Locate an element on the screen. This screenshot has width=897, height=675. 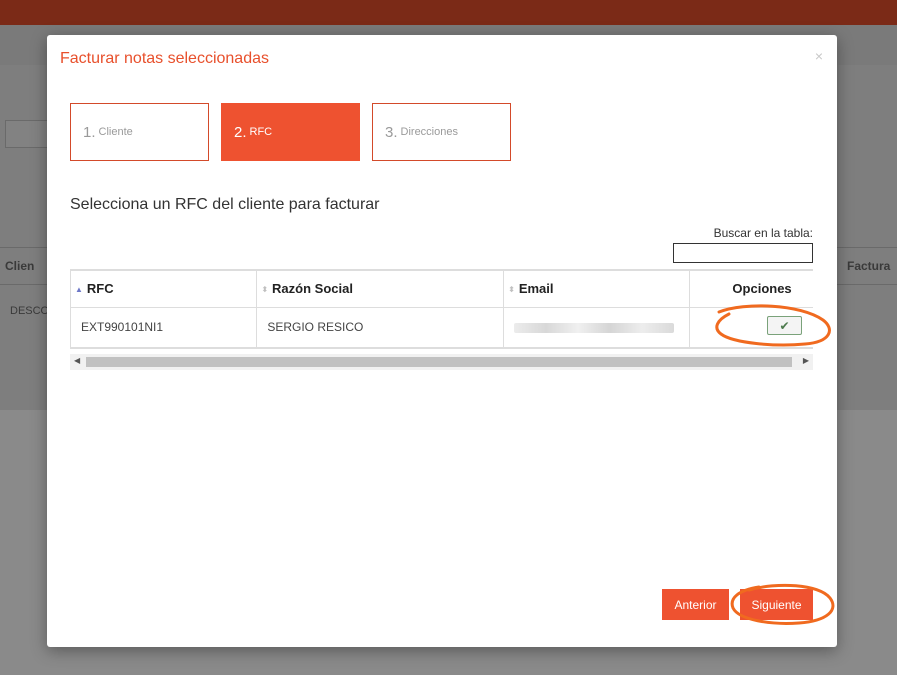
background-column-cliente: Clien is located at coordinates (20, 266).